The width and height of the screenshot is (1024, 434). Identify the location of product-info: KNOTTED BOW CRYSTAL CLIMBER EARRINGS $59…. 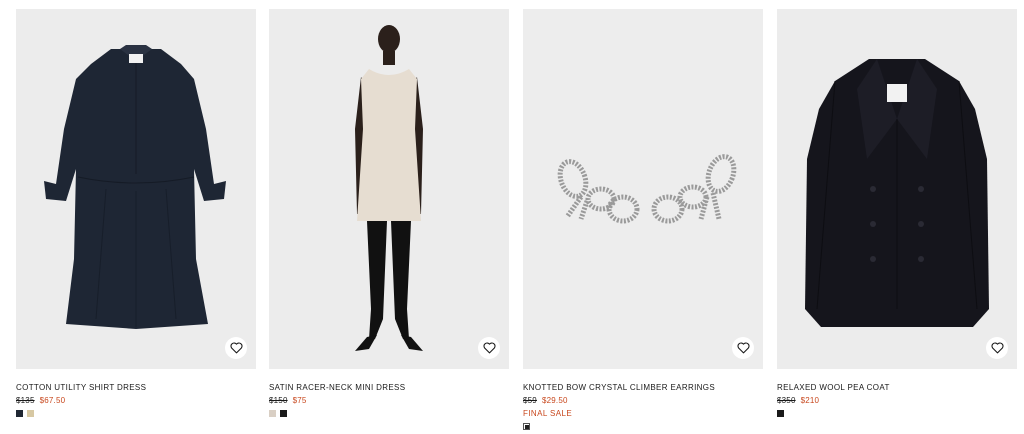
(643, 400).